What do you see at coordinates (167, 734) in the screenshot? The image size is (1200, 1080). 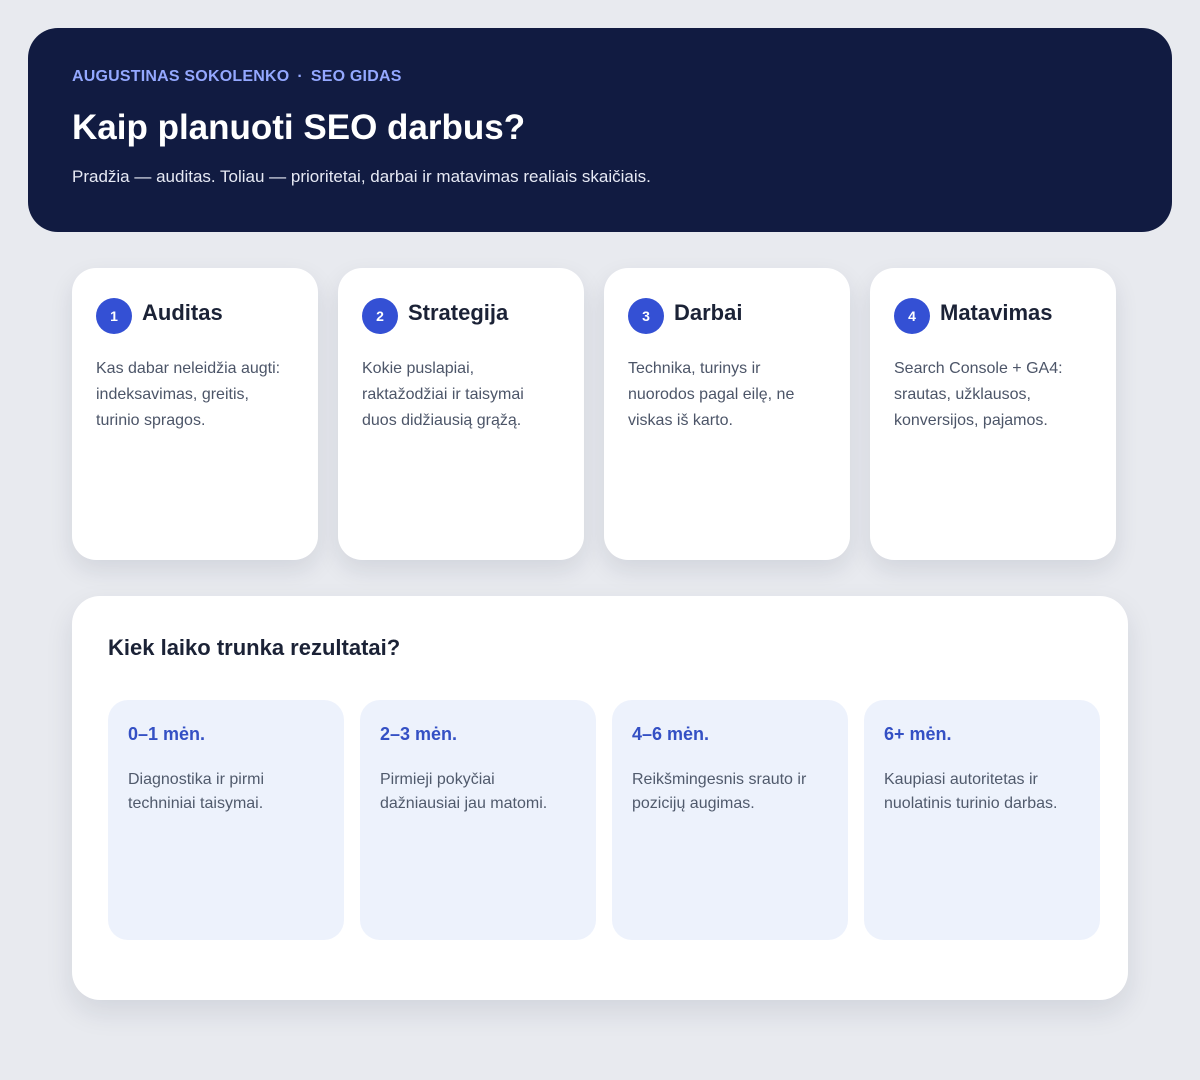 I see `phase-period: 0–1 mėn.` at bounding box center [167, 734].